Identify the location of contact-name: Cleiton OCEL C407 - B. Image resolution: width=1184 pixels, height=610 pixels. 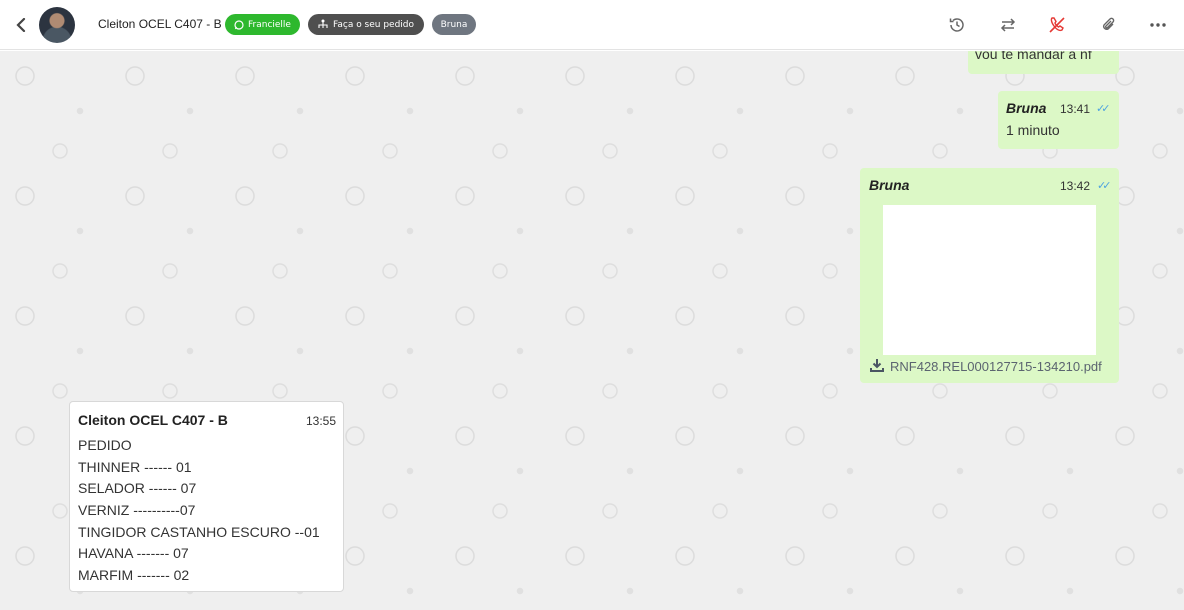
(160, 24).